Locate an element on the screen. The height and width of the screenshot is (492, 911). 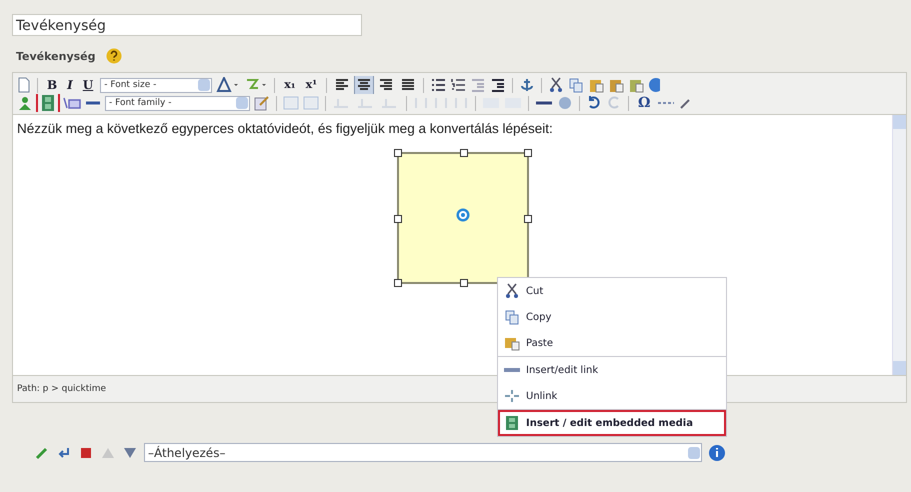
bold-button: B is located at coordinates (52, 85).